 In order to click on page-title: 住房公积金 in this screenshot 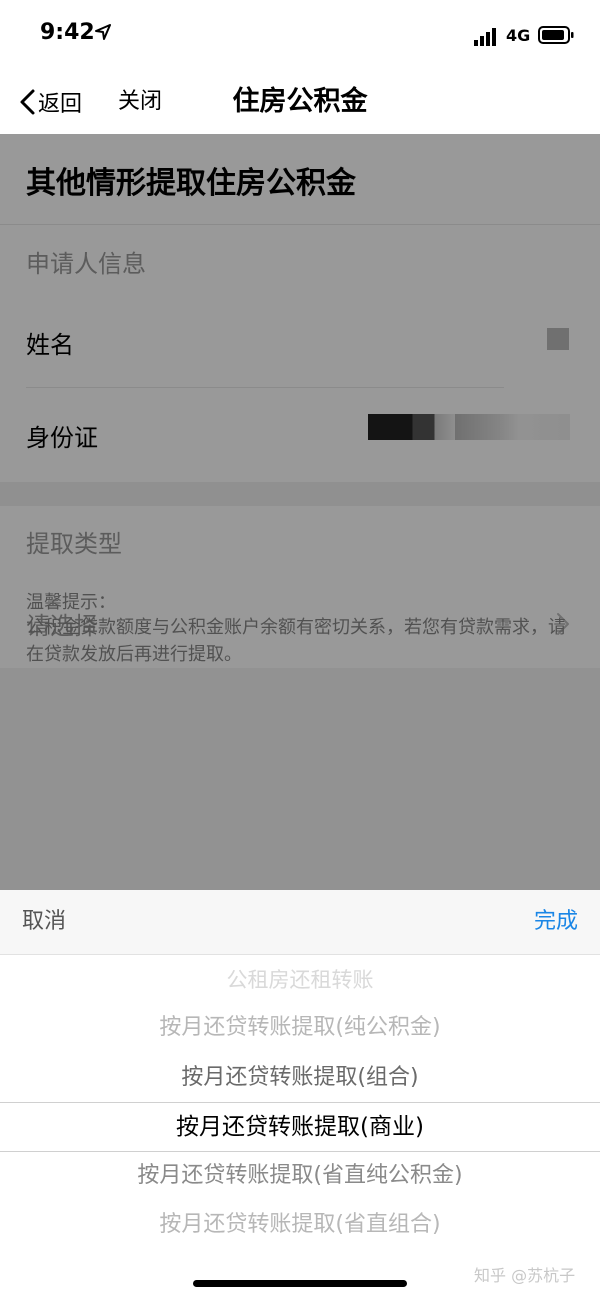, I will do `click(300, 101)`.